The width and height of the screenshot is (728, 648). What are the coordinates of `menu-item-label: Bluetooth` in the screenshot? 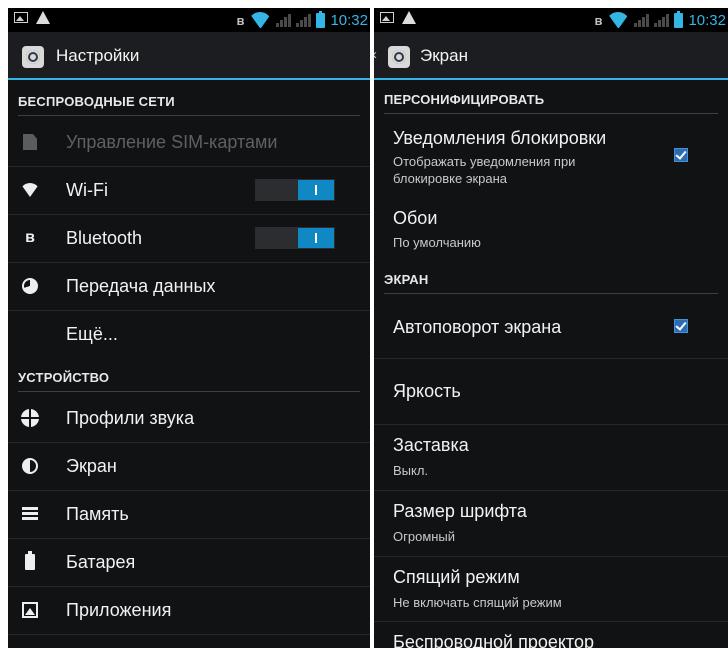 It's located at (104, 238).